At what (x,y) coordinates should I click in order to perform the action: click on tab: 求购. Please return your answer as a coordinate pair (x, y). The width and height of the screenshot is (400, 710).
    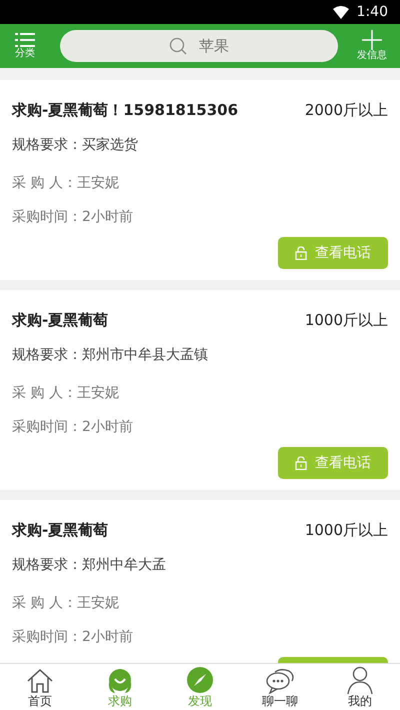
    Looking at the image, I should click on (120, 687).